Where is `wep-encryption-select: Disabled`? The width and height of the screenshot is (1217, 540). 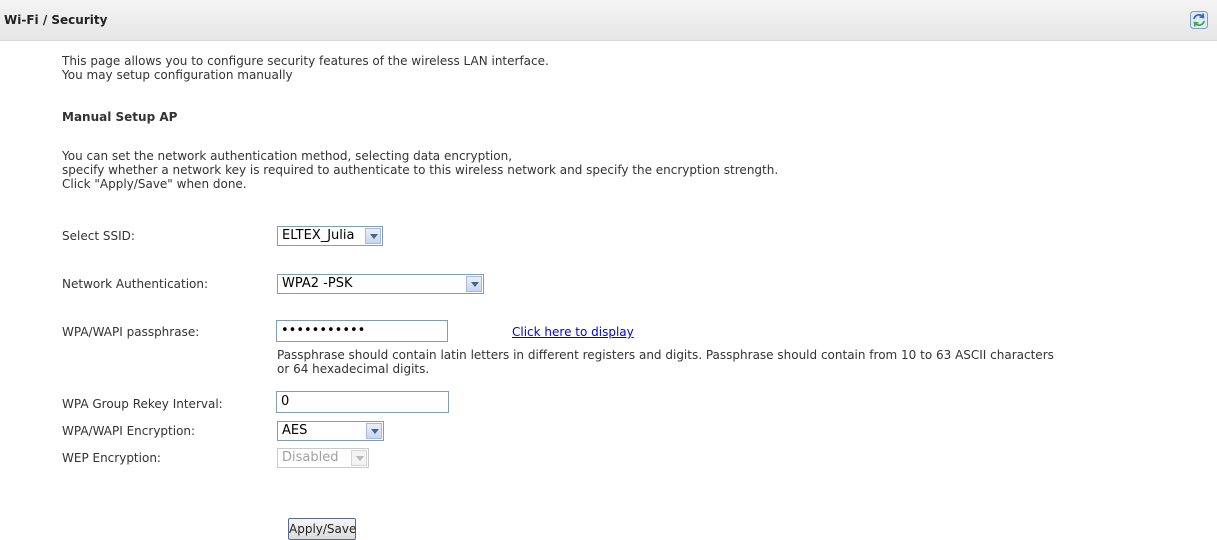 wep-encryption-select: Disabled is located at coordinates (323, 458).